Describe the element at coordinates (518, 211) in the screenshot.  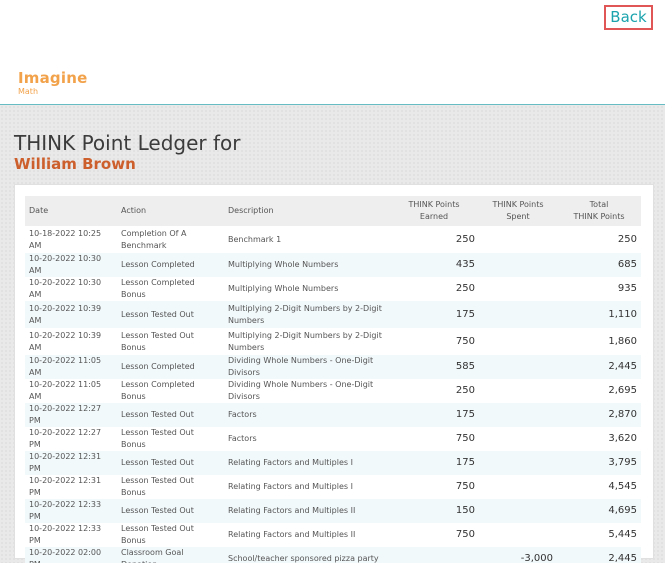
I see `col-header-spent: THINK Points Spent` at that location.